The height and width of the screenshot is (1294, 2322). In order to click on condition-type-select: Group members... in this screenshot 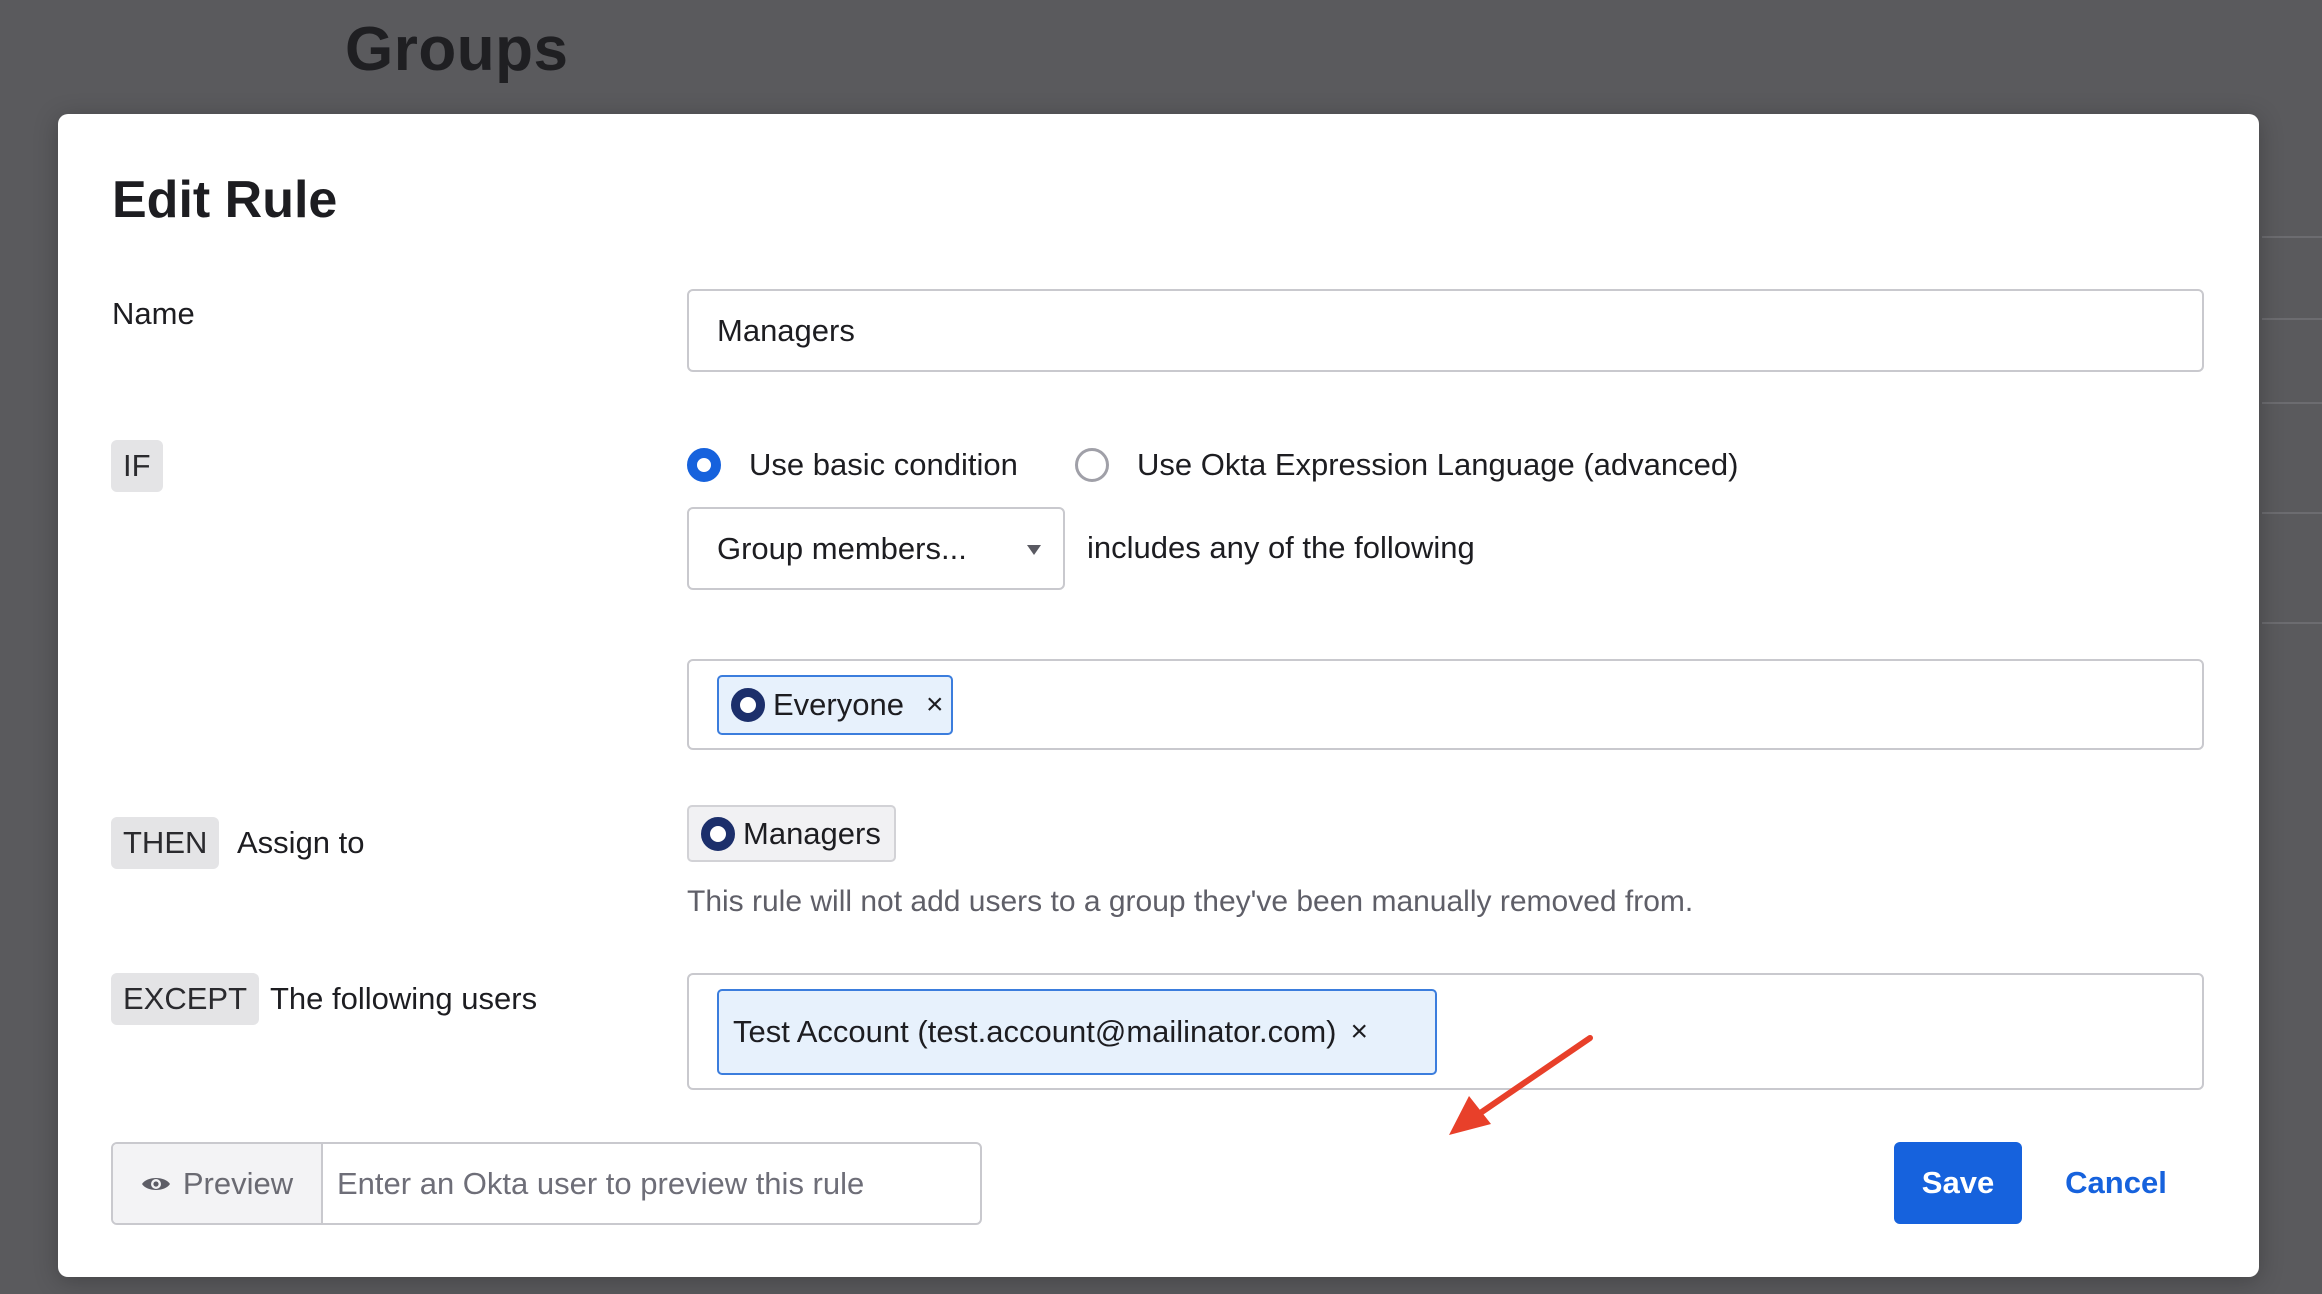, I will do `click(876, 548)`.